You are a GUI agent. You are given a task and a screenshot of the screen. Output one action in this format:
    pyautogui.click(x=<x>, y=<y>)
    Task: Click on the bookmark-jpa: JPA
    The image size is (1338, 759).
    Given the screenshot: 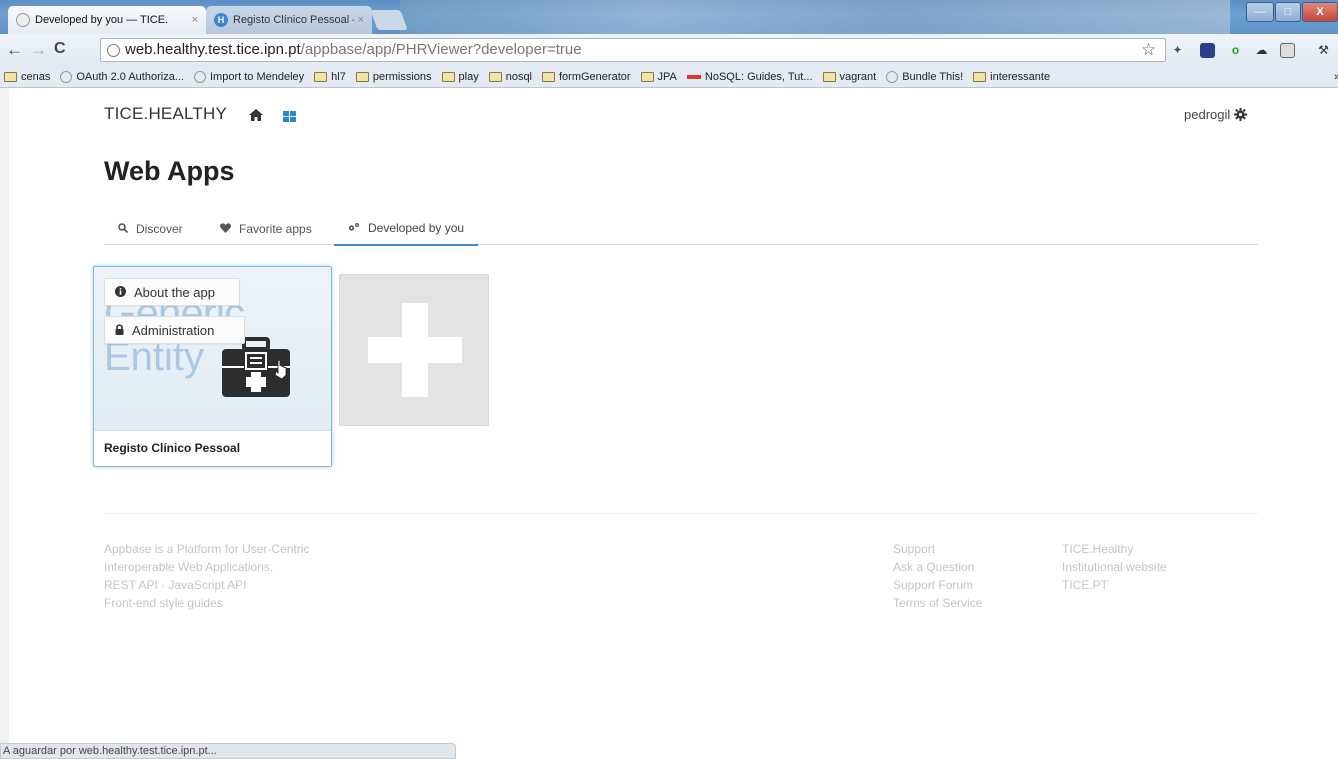 What is the action you would take?
    pyautogui.click(x=658, y=76)
    